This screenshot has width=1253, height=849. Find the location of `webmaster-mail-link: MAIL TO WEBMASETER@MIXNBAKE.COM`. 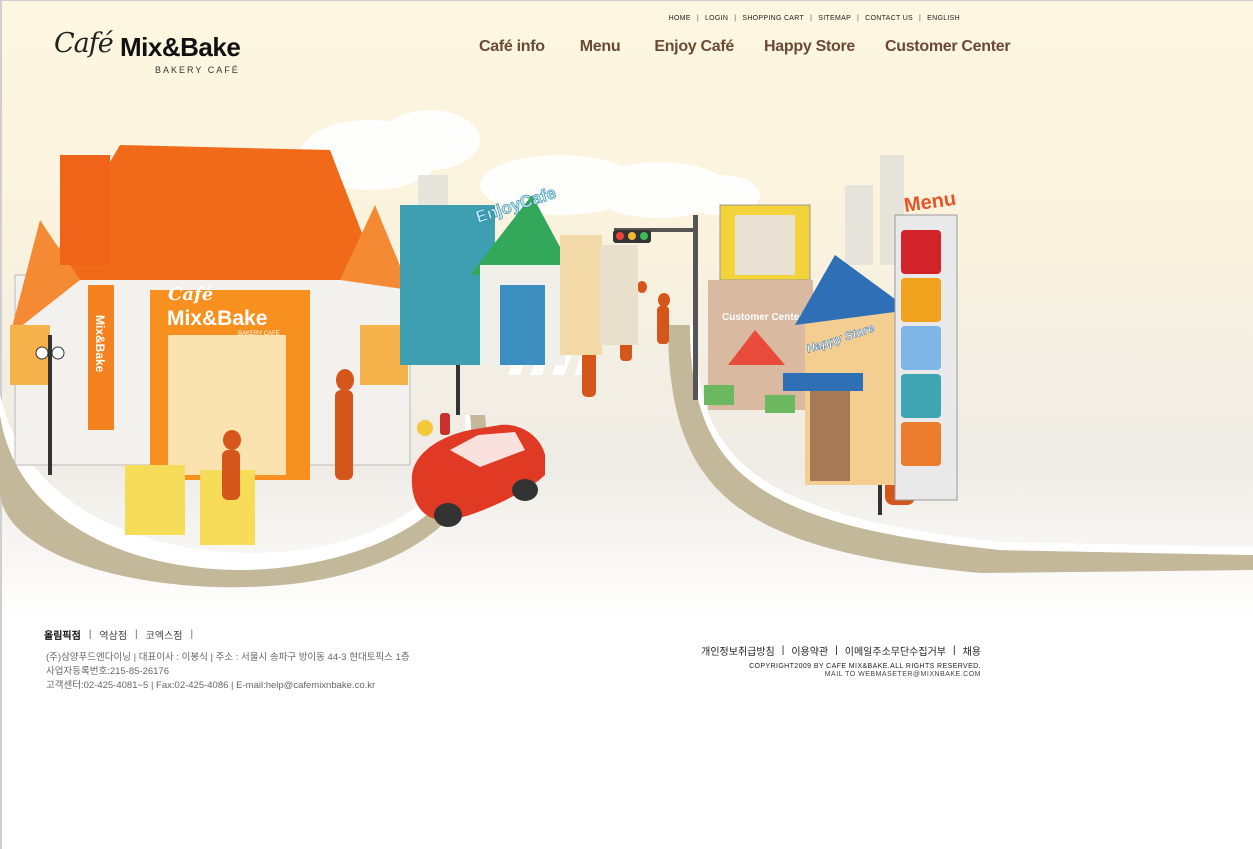

webmaster-mail-link: MAIL TO WEBMASETER@MIXNBAKE.COM is located at coordinates (841, 674).